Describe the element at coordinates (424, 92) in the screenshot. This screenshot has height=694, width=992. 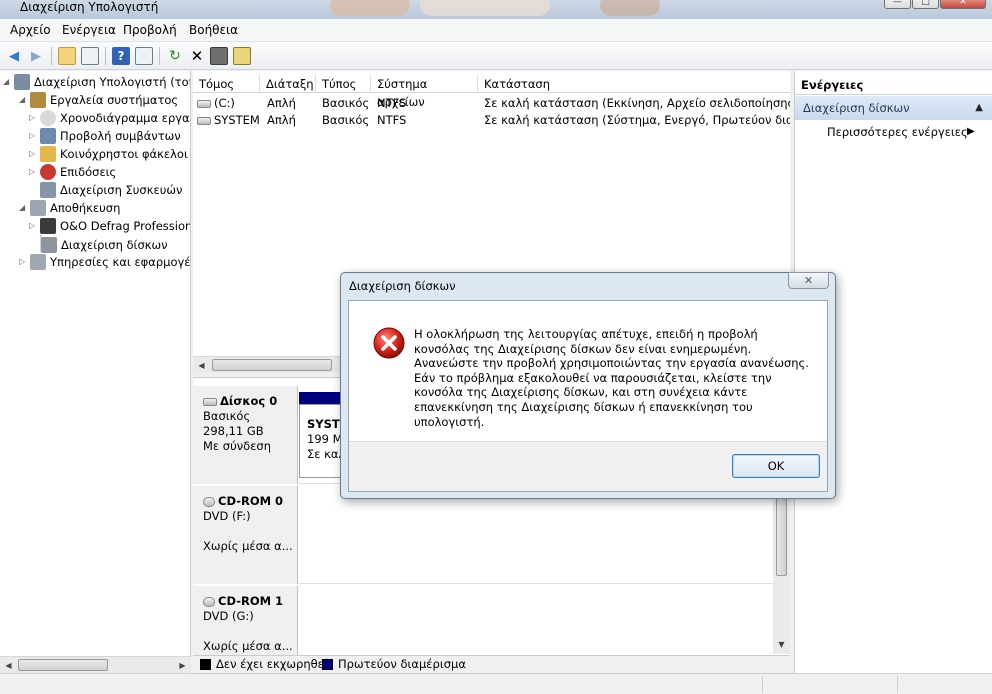
I see `column-filesystem: Σύστημα αρχείων` at that location.